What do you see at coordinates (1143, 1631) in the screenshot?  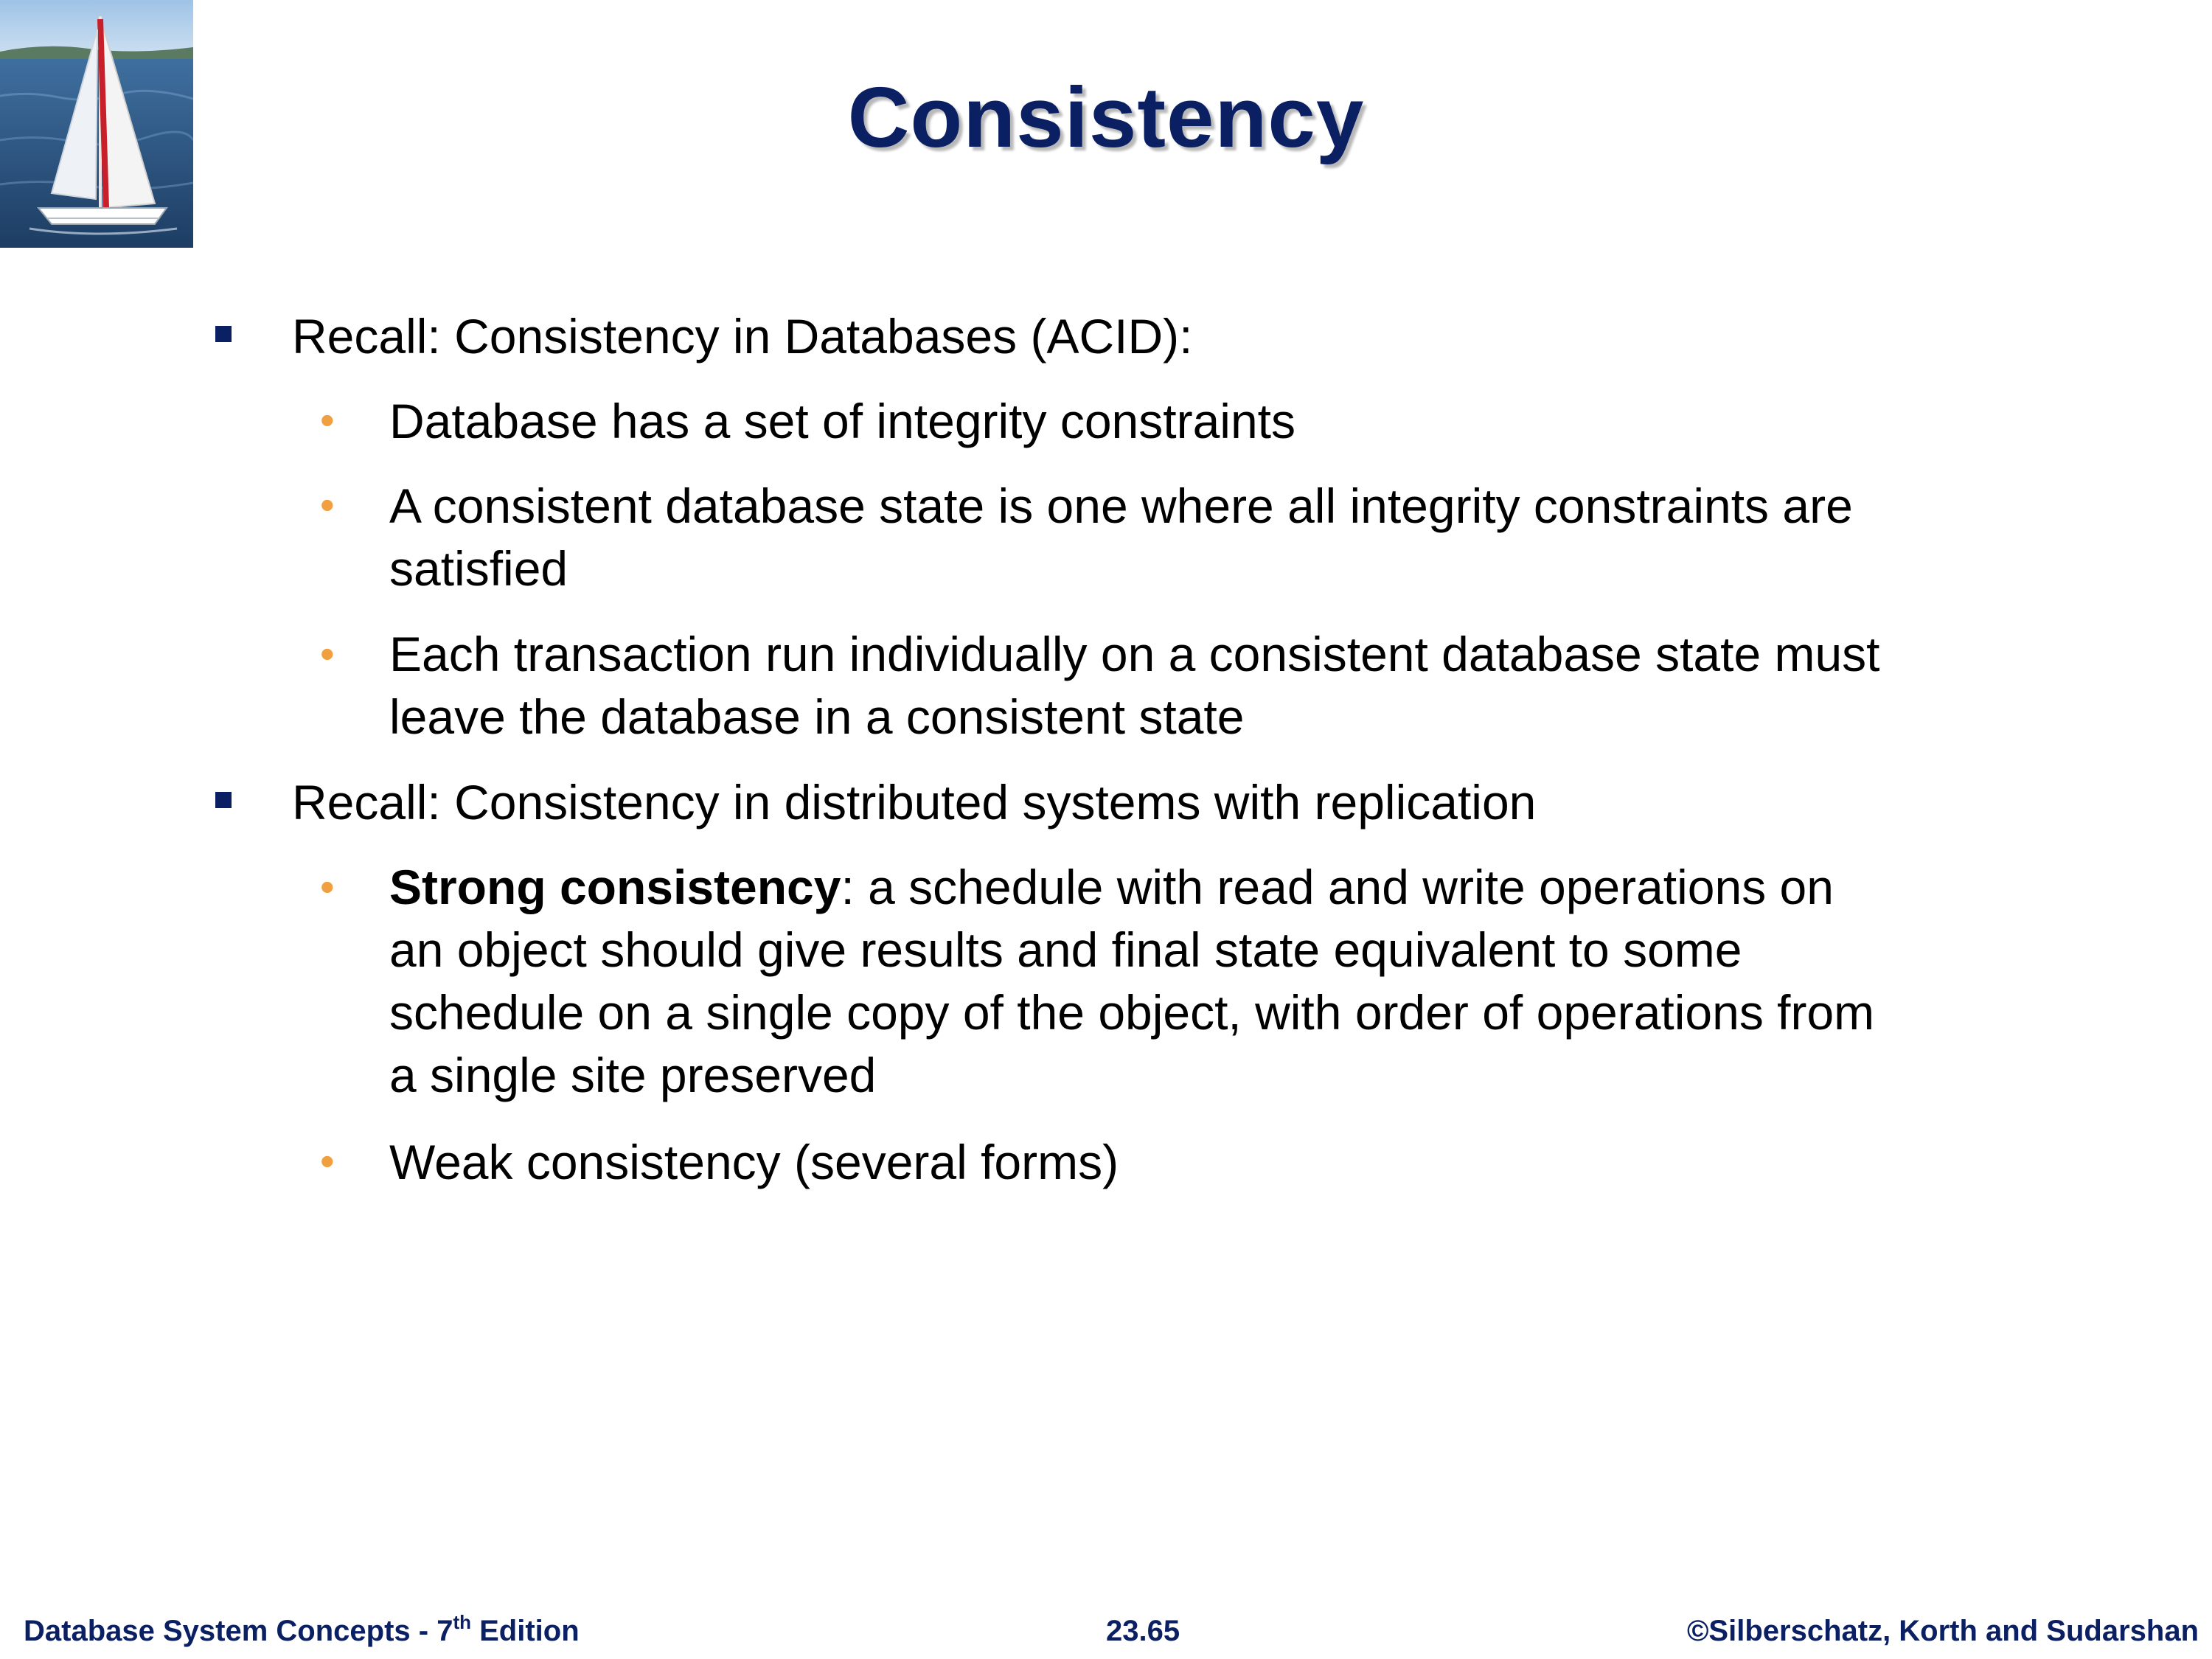 I see `footer-page-number: 23.65` at bounding box center [1143, 1631].